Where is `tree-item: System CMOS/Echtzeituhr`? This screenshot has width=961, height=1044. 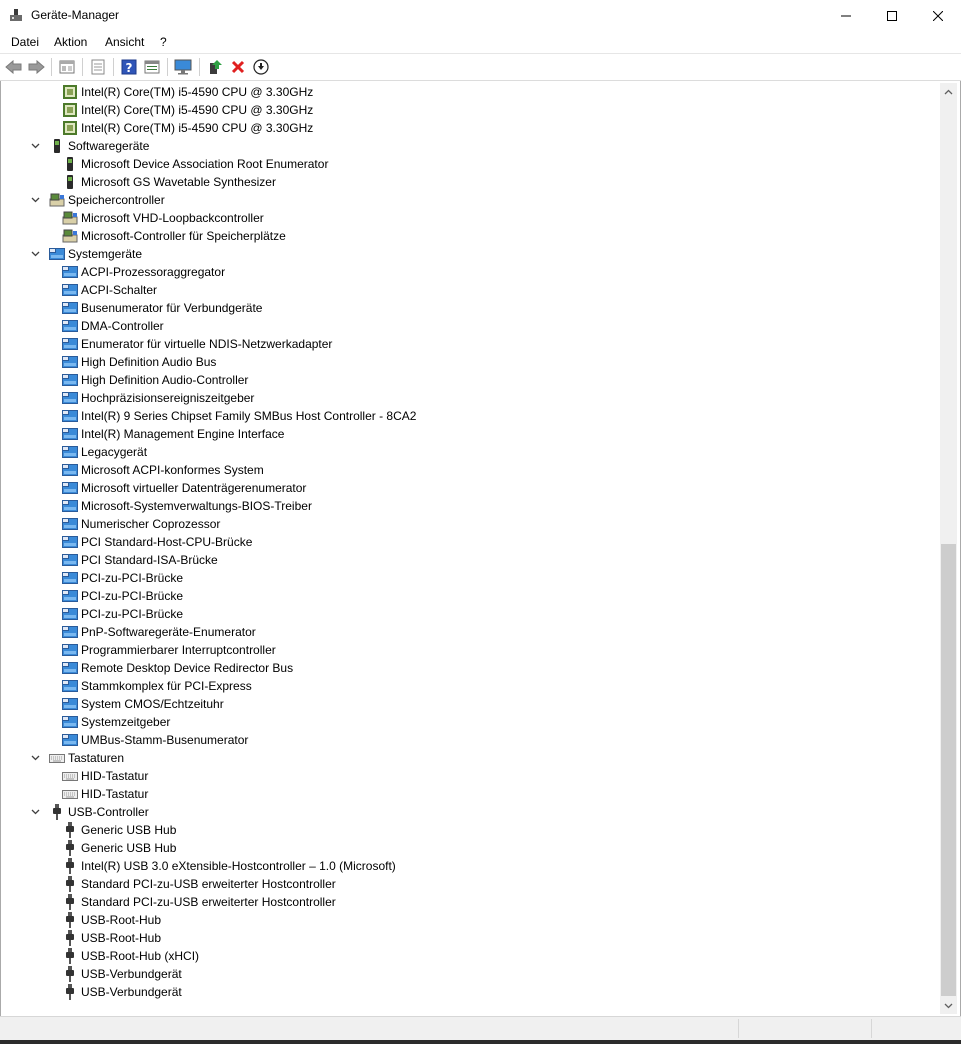
tree-item: System CMOS/Echtzeituhr is located at coordinates (143, 704).